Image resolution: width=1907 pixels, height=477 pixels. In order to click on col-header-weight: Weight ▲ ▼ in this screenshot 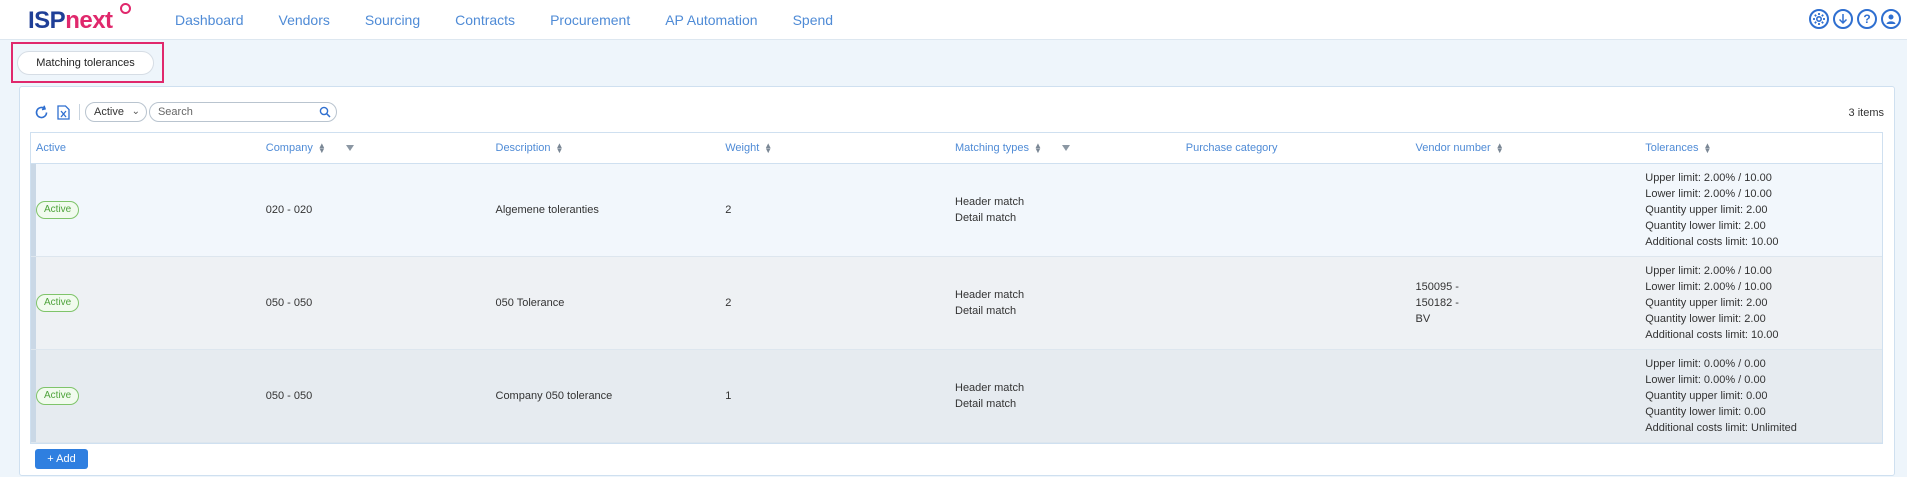, I will do `click(835, 148)`.